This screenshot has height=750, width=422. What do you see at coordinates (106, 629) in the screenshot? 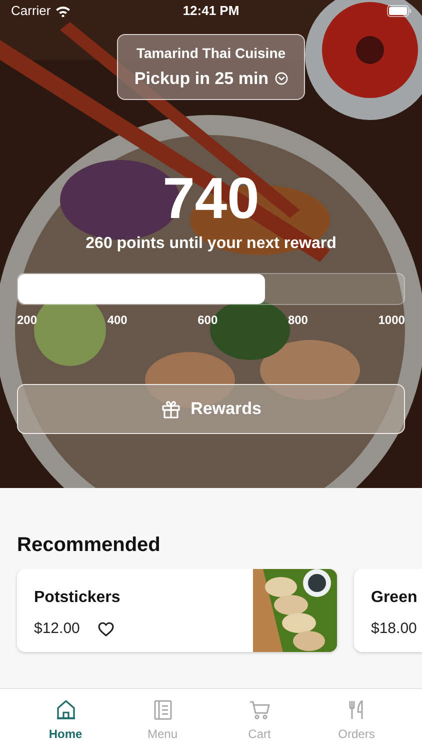
I see `heart-icon` at bounding box center [106, 629].